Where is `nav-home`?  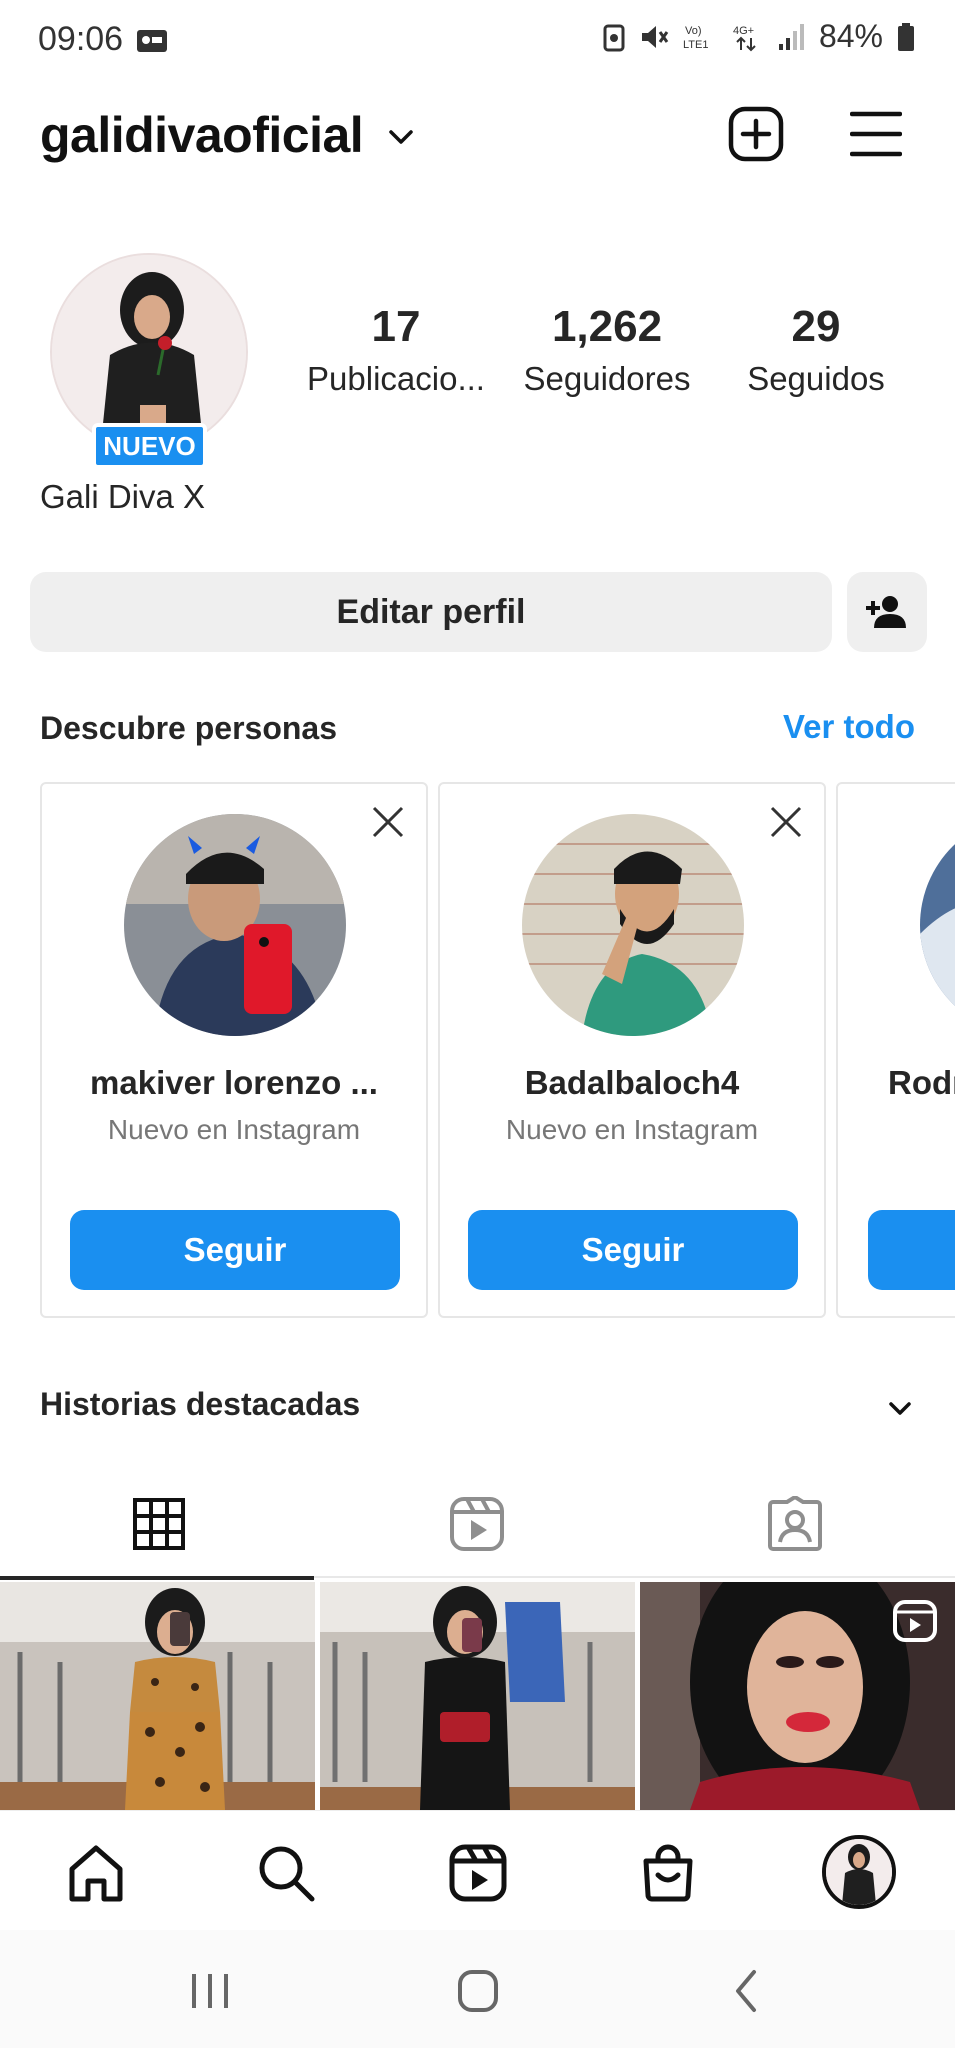 nav-home is located at coordinates (96, 1873).